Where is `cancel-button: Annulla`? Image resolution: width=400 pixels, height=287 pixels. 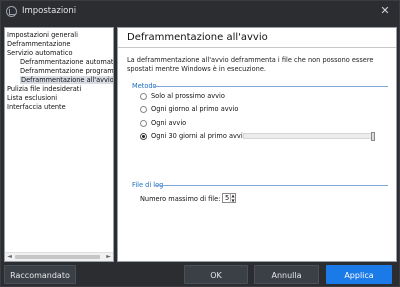
cancel-button: Annulla is located at coordinates (286, 274).